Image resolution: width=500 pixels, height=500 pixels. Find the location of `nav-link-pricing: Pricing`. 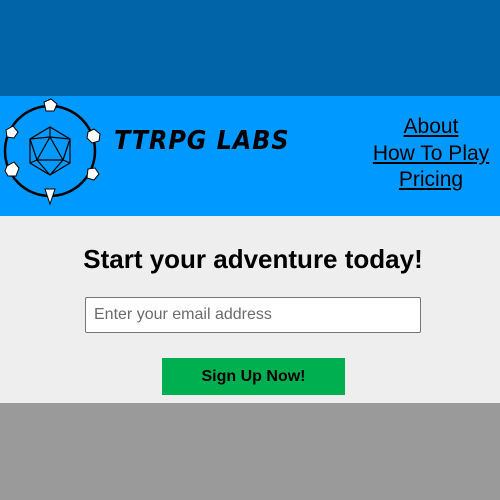

nav-link-pricing: Pricing is located at coordinates (431, 180).